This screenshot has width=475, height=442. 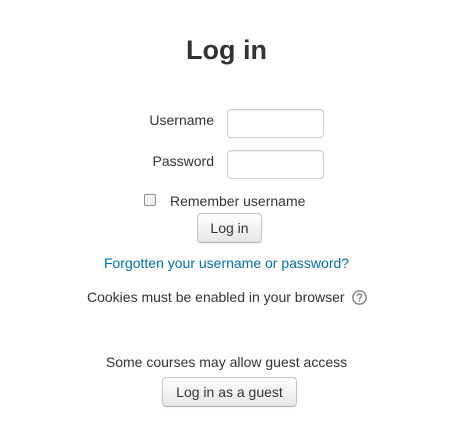 I want to click on login-button: Log in, so click(x=229, y=228).